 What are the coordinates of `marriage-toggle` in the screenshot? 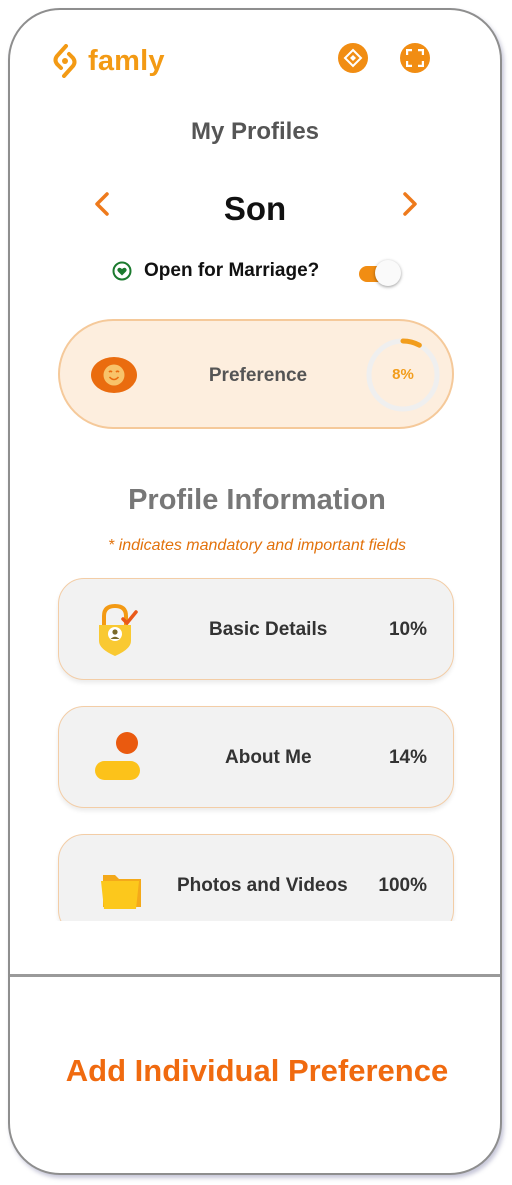 It's located at (380, 274).